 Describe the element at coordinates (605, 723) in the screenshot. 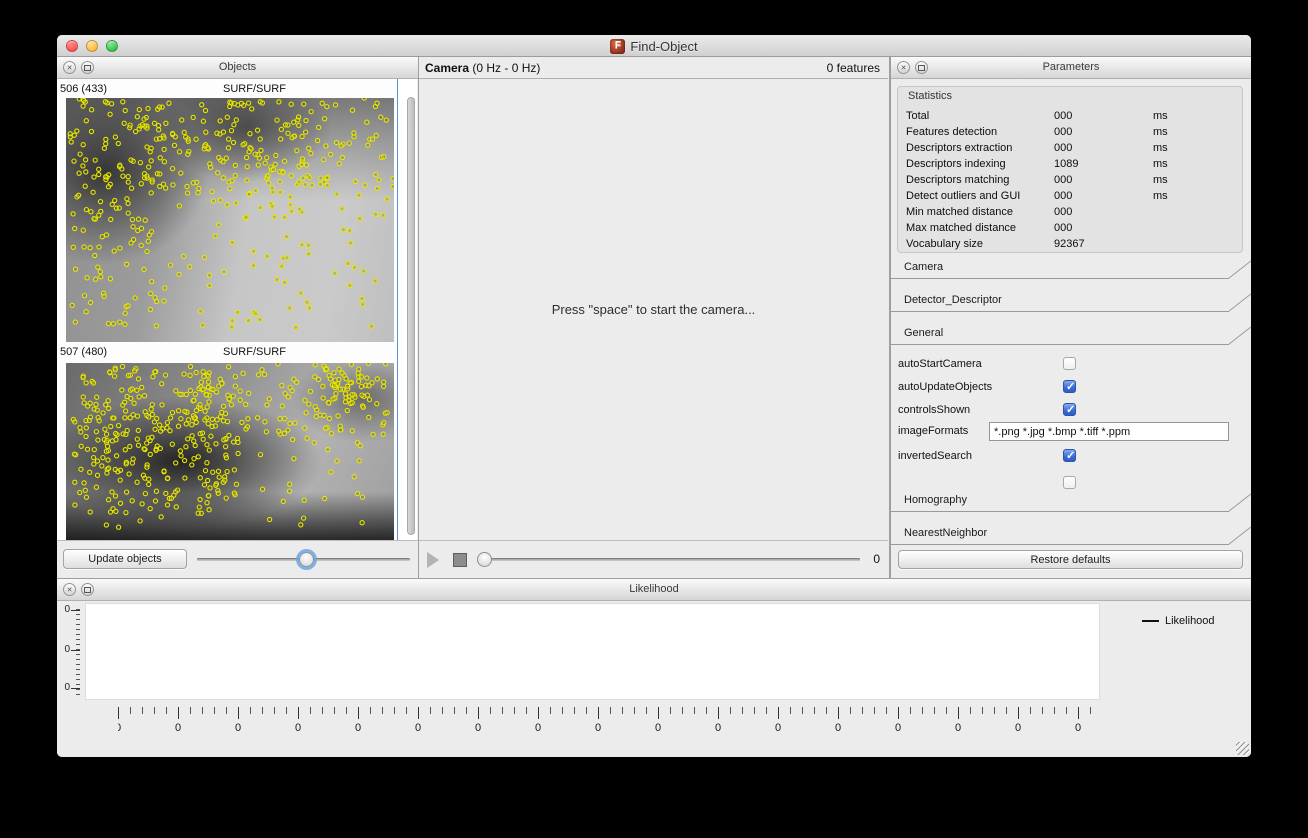

I see `likelihood-x-axis: 0 0 0 0 0 0 0 0 0 0 0 0 0 0 0 0` at that location.